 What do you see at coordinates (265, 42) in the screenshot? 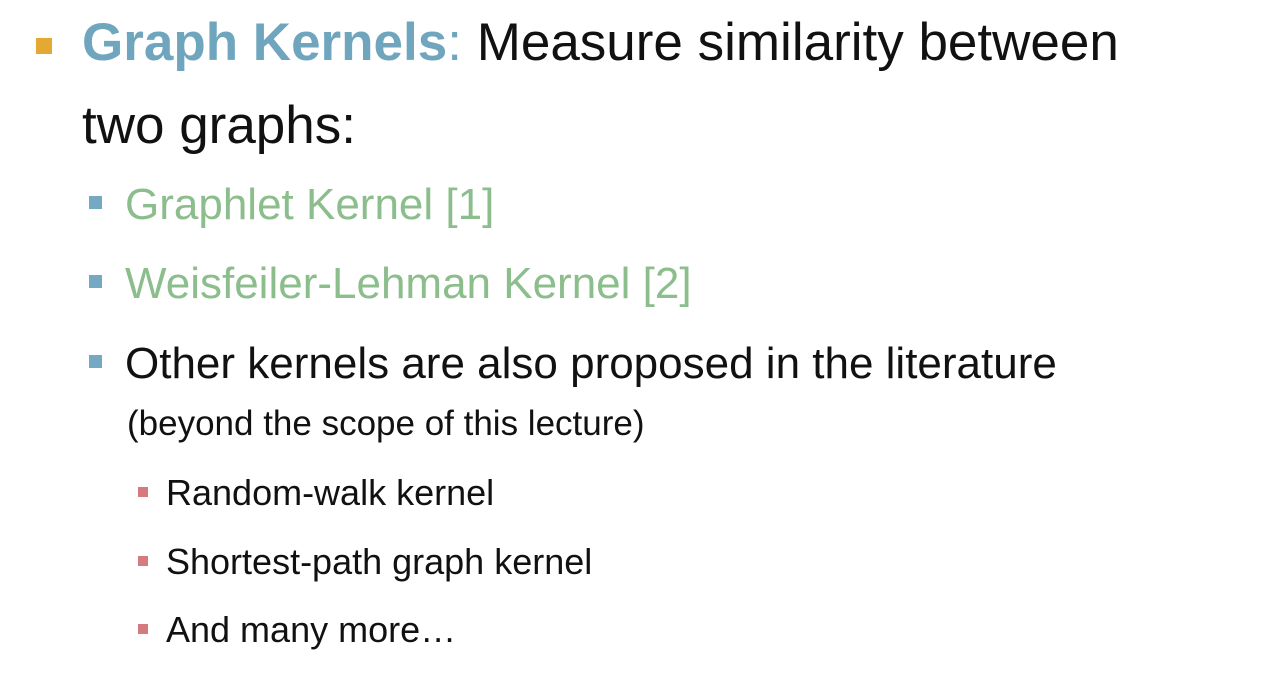
I see `graph-kernels-term: Graph Kernels` at bounding box center [265, 42].